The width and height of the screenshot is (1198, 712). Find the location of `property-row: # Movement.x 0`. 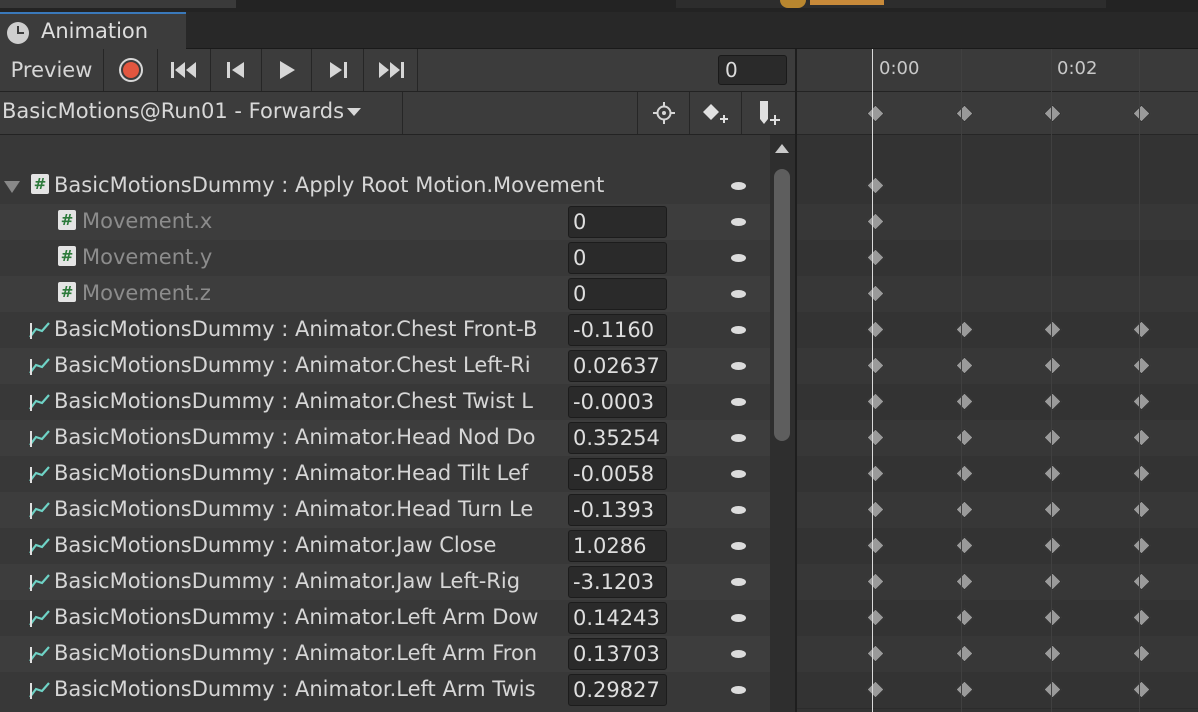

property-row: # Movement.x 0 is located at coordinates (385, 222).